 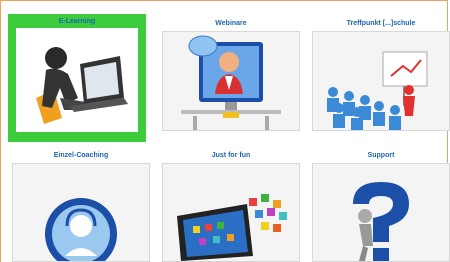 What do you see at coordinates (77, 21) in the screenshot?
I see `tile-label: E-Learning` at bounding box center [77, 21].